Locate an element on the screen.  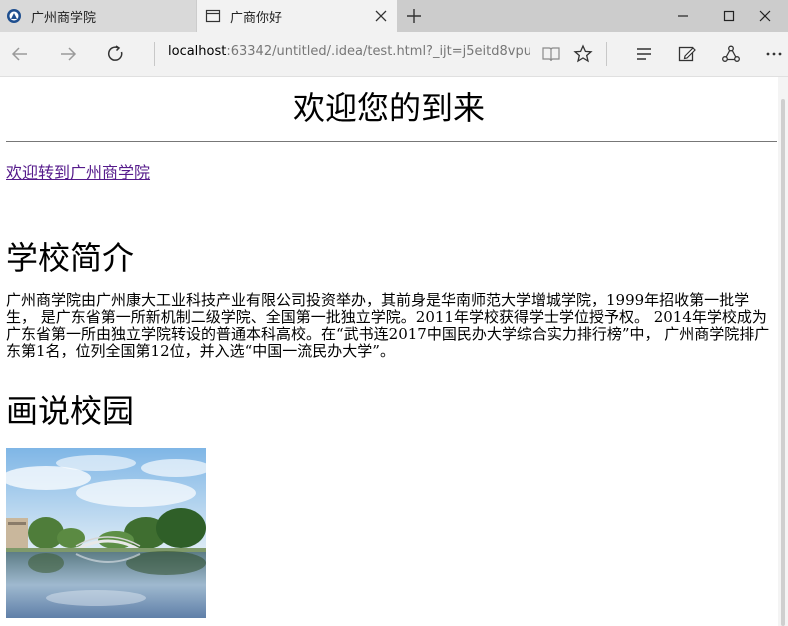
more-icon is located at coordinates (774, 54).